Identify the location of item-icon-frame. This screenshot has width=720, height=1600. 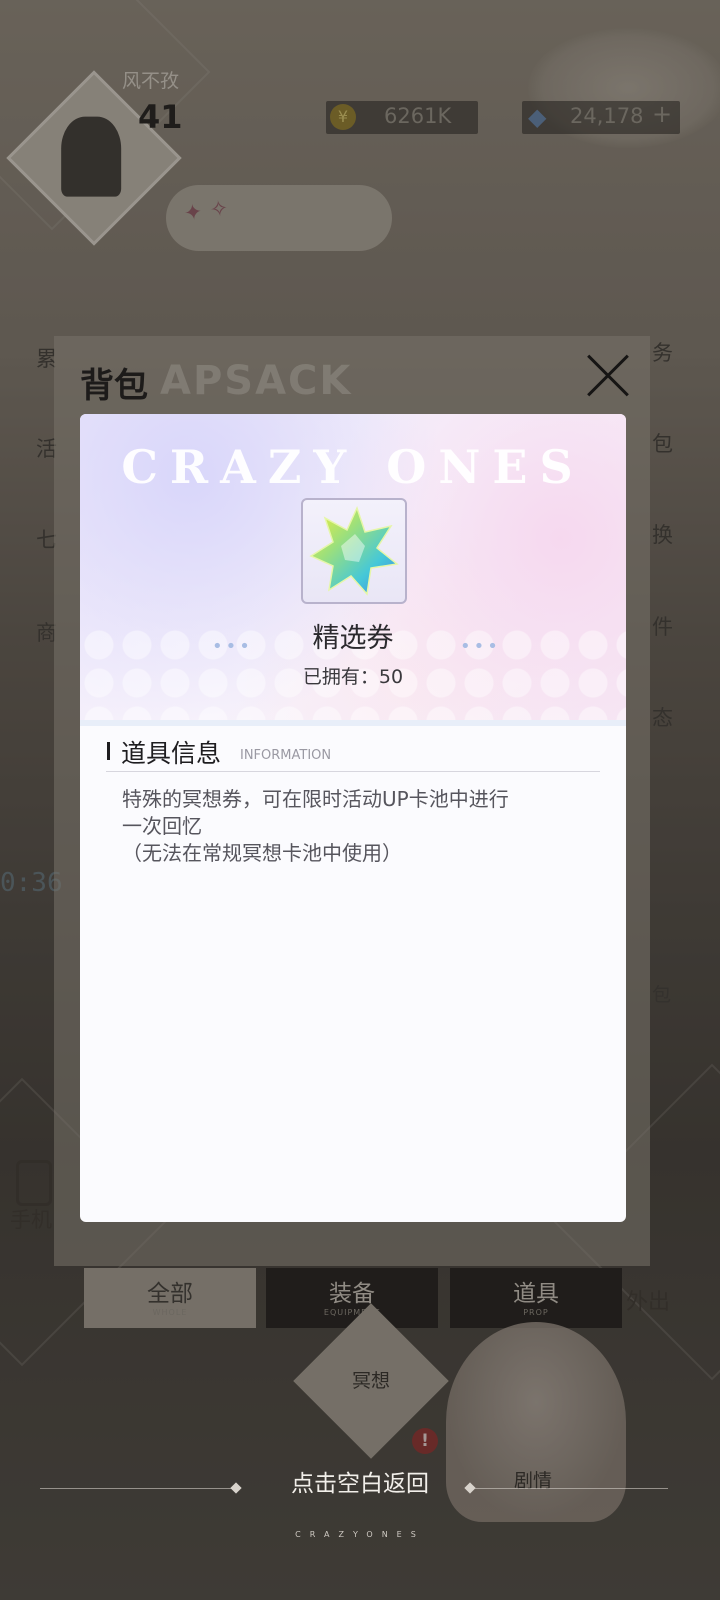
(354, 551).